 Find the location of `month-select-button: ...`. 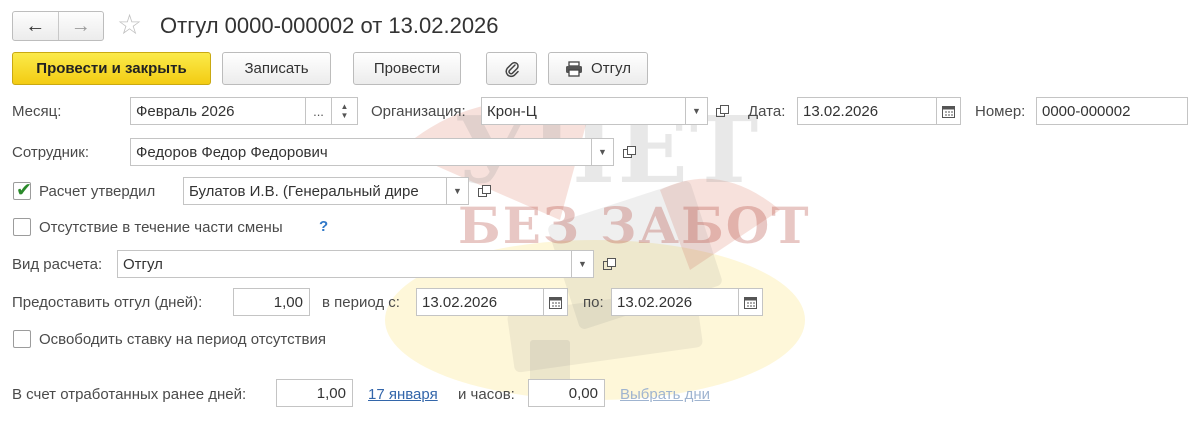

month-select-button: ... is located at coordinates (319, 111).